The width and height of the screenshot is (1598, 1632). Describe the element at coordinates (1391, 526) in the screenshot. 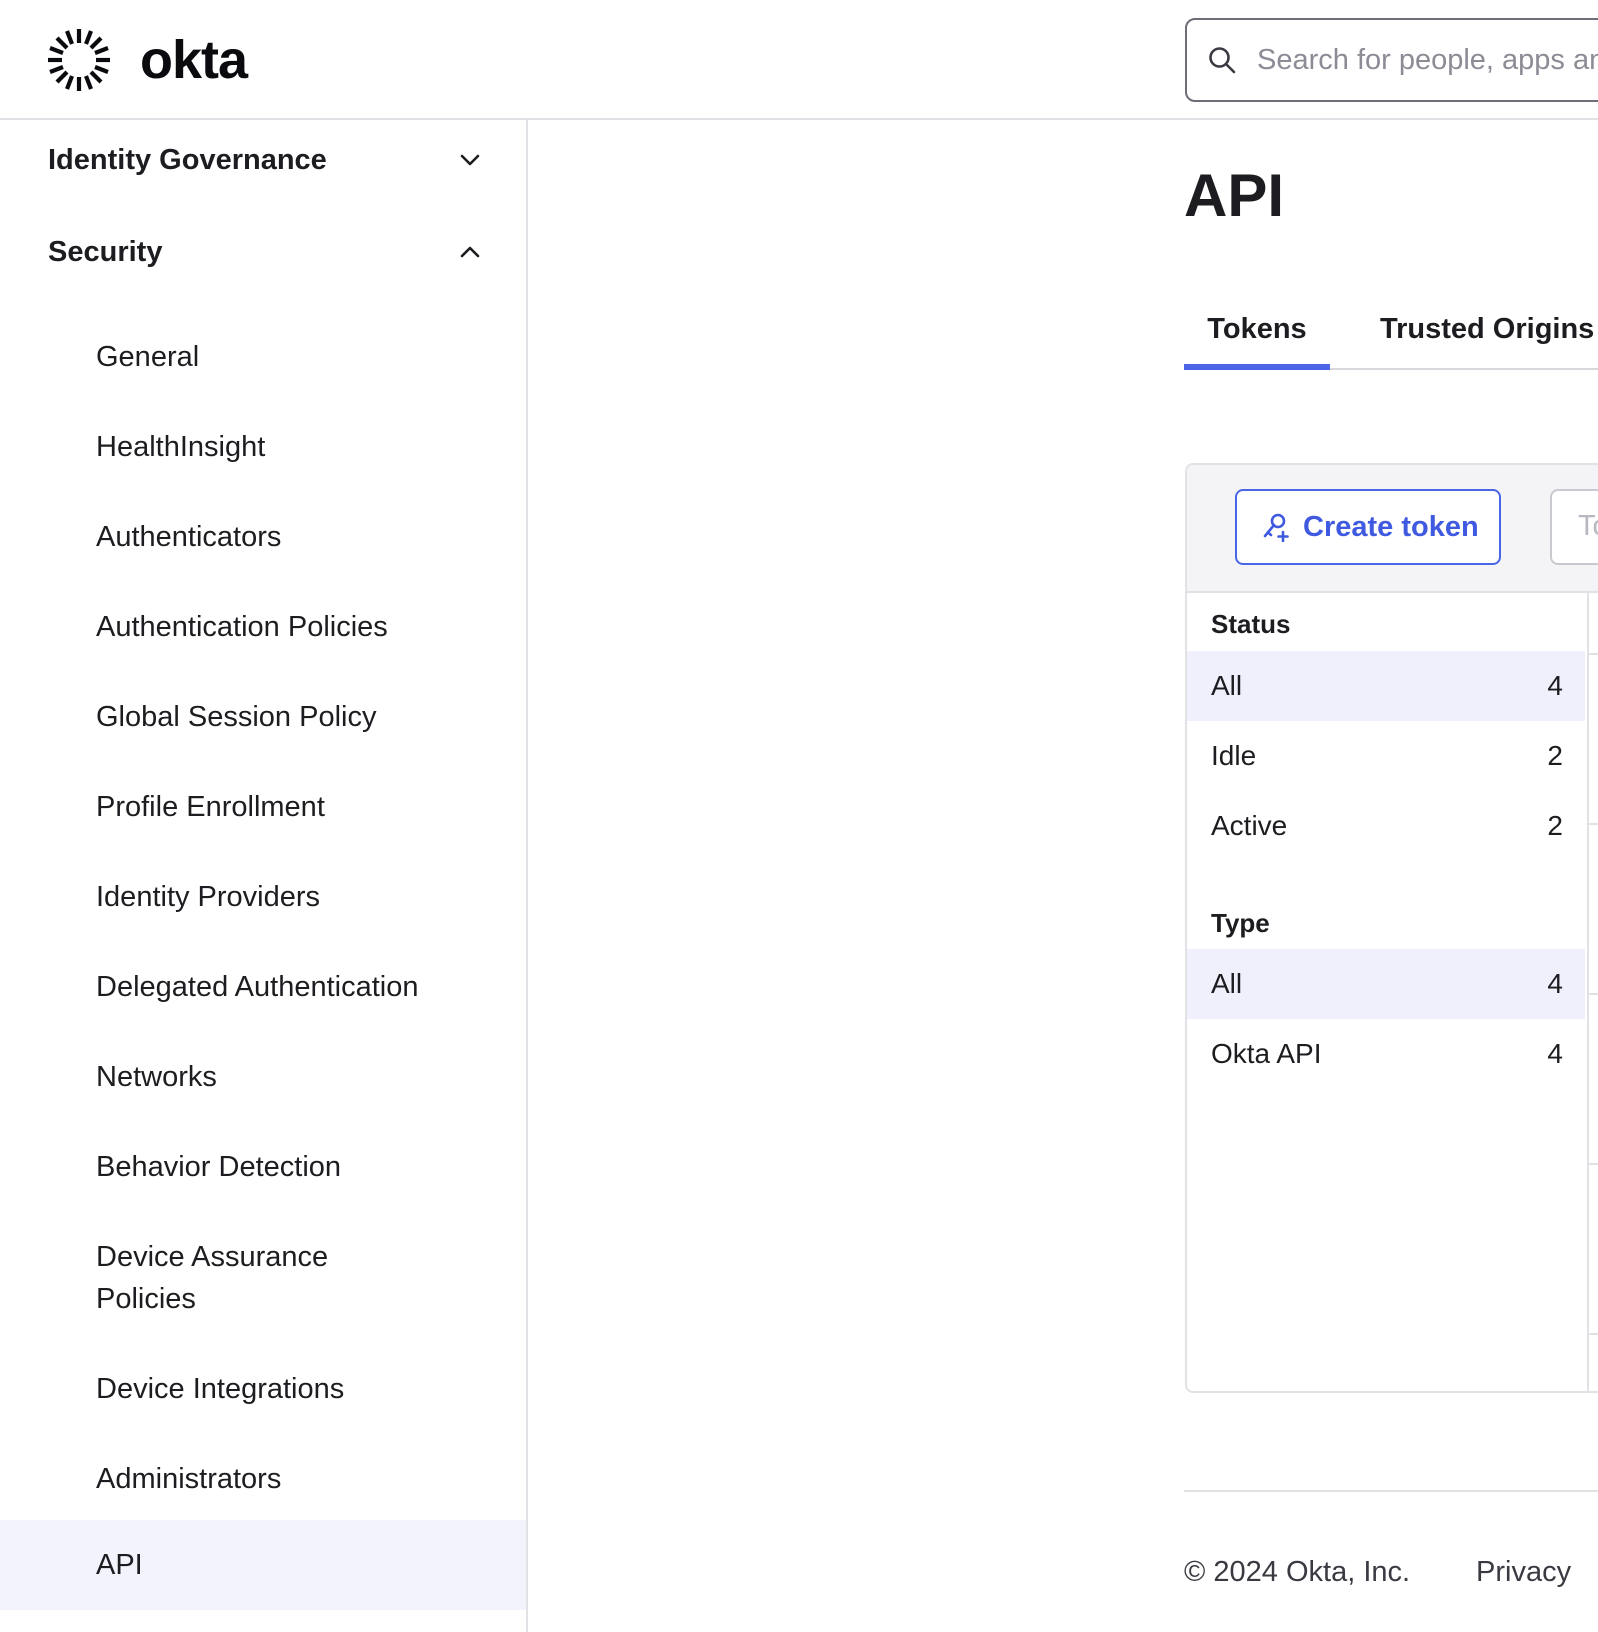

I see `create-token-label: Create token` at that location.